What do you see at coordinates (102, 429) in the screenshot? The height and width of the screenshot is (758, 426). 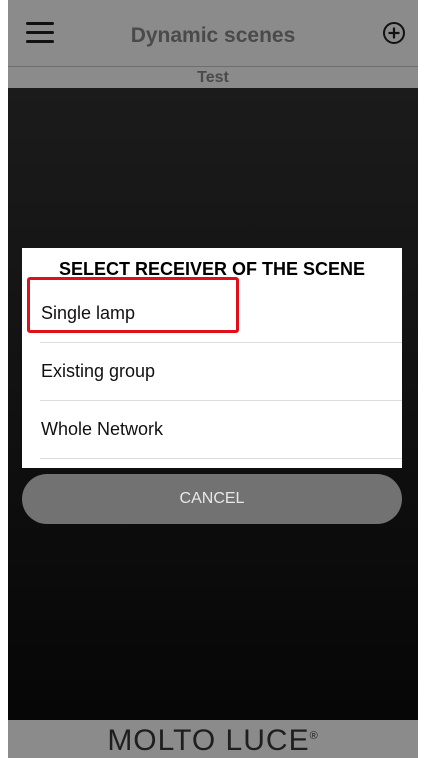 I see `option-label: Whole Network` at bounding box center [102, 429].